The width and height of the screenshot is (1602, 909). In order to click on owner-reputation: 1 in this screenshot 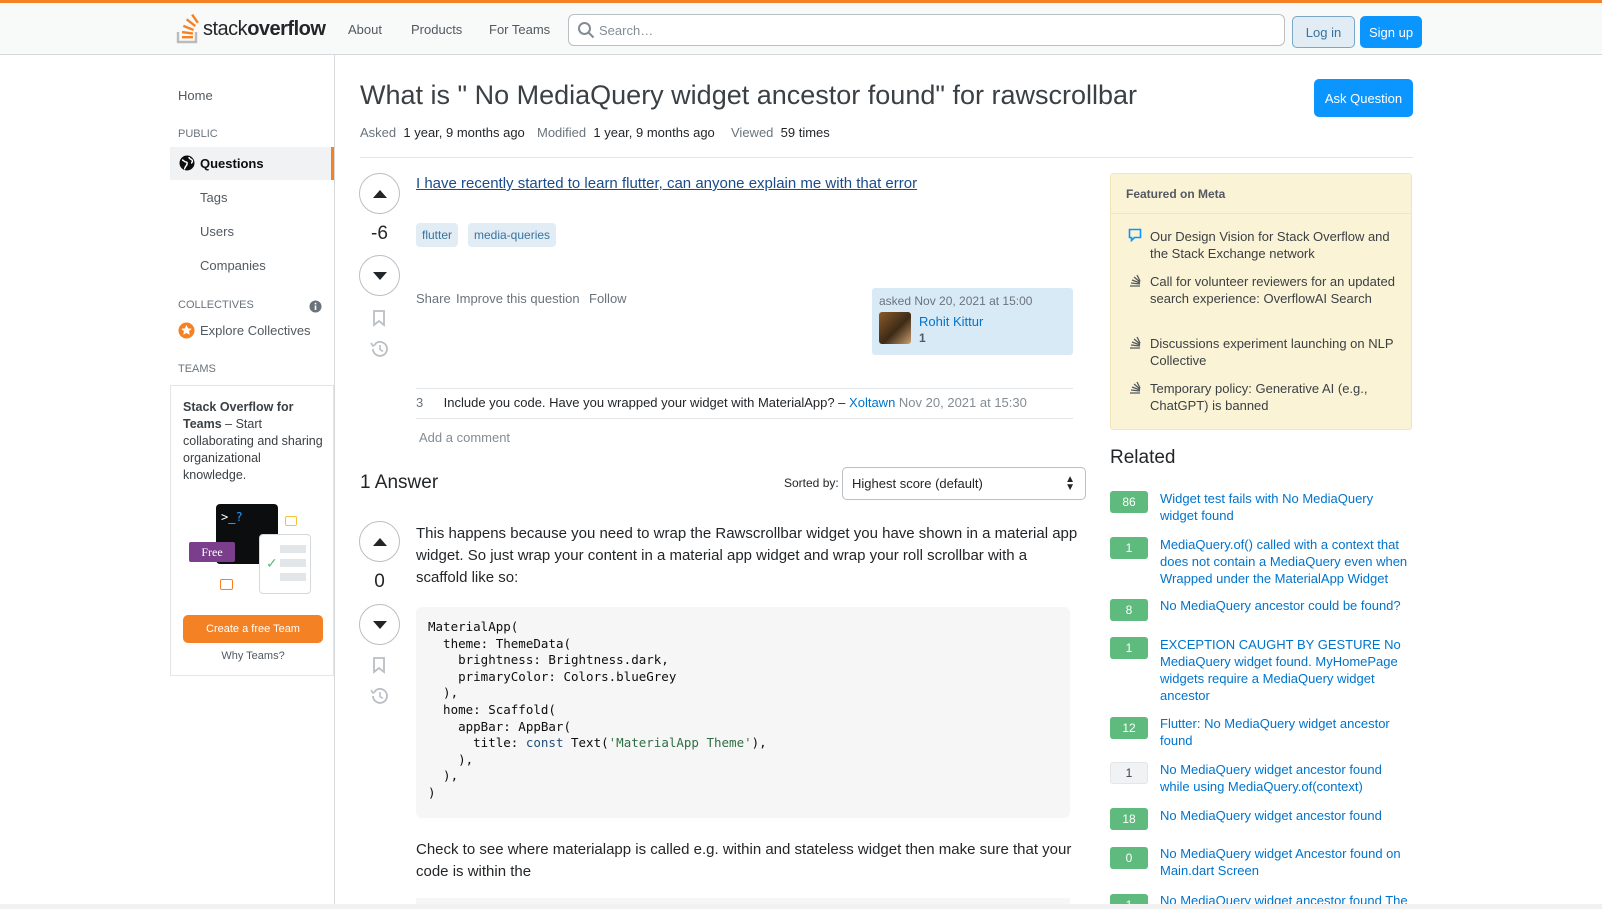, I will do `click(922, 338)`.